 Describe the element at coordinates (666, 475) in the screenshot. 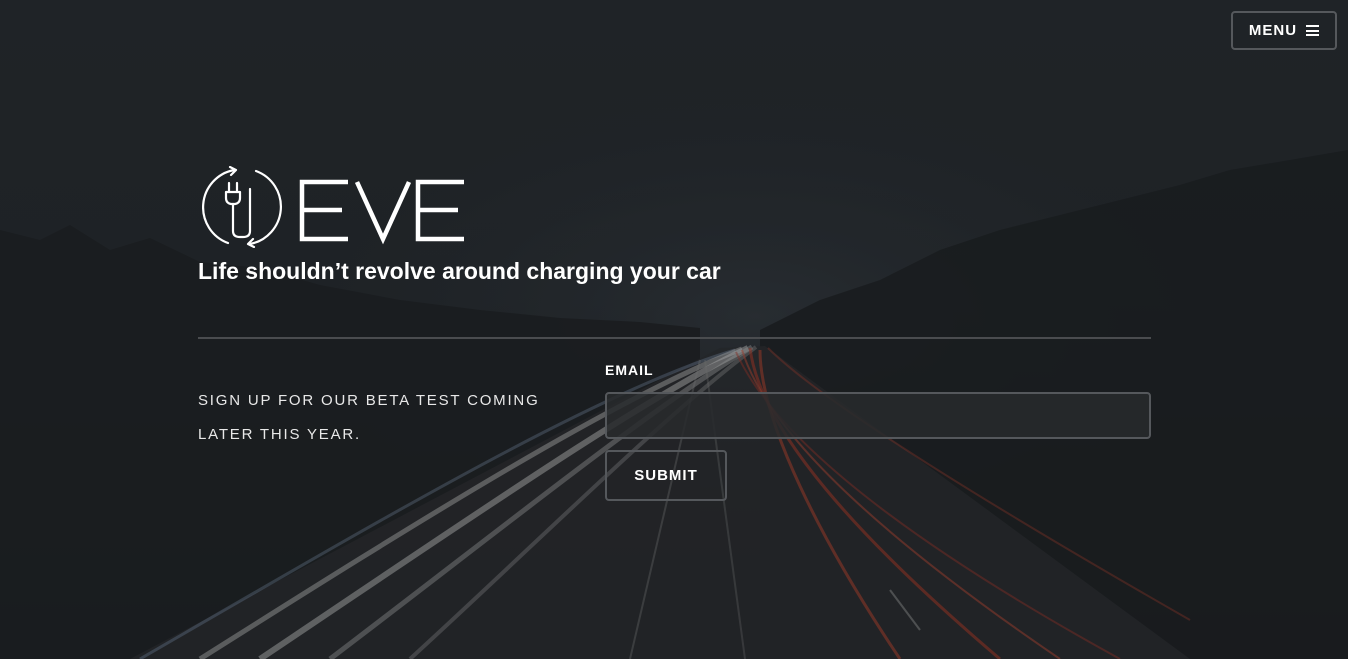

I see `submit-button: SUBMIT` at that location.